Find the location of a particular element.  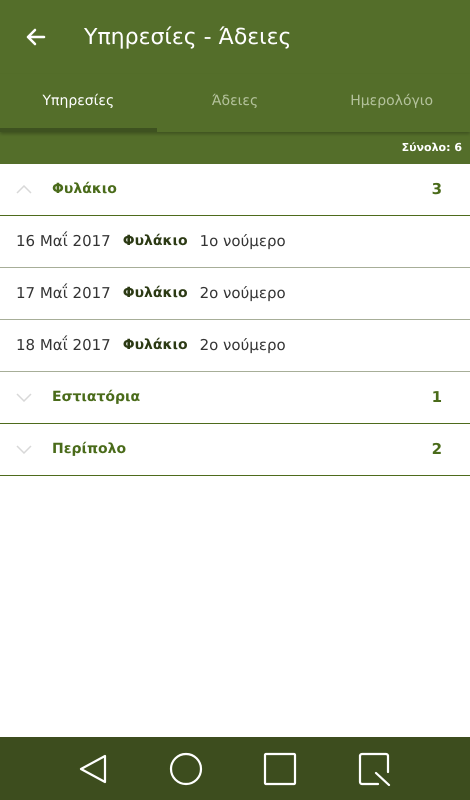

entry-detail: 1ο νούμερο is located at coordinates (243, 241).